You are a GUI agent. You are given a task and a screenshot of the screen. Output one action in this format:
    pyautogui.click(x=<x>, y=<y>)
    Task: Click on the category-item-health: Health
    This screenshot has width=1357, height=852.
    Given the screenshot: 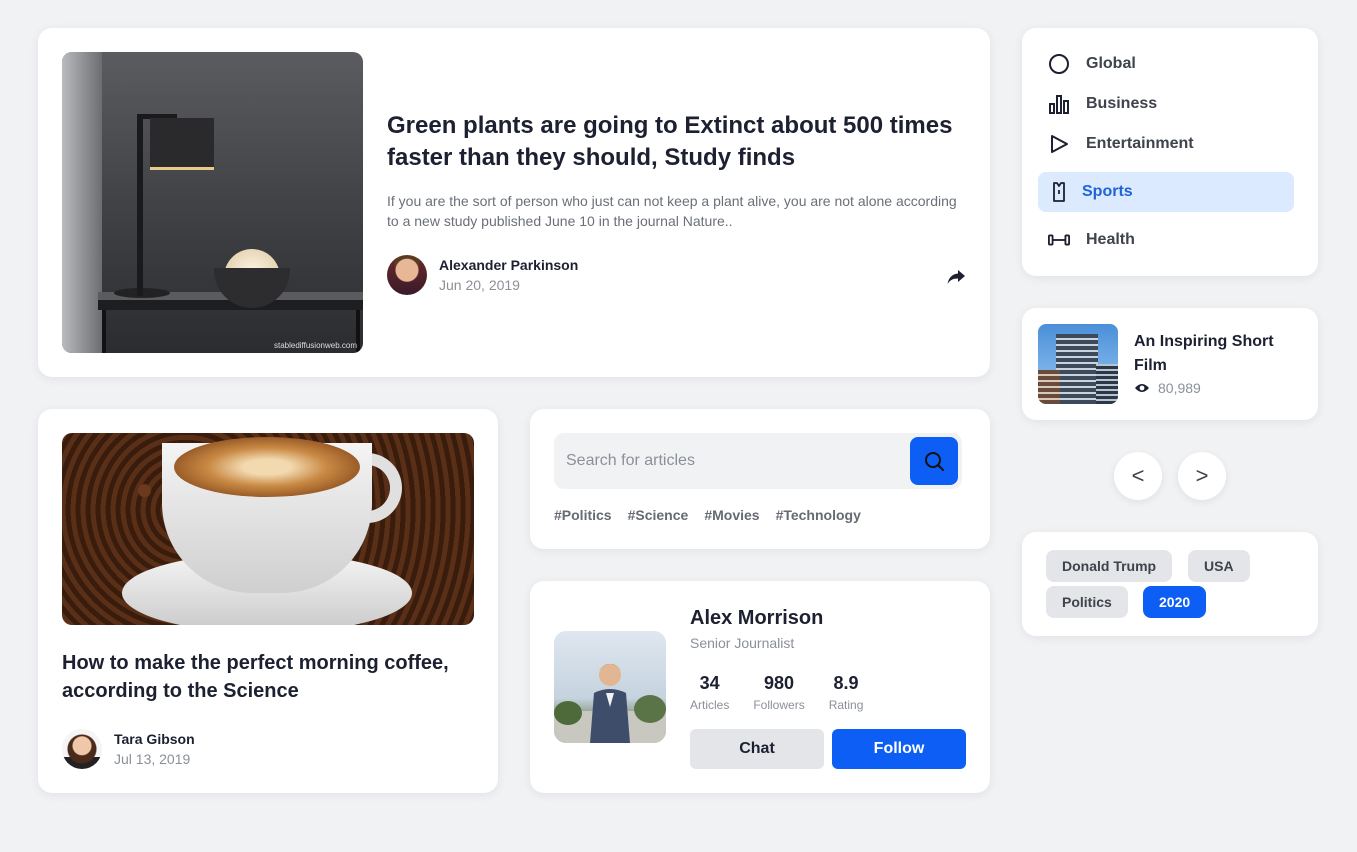 What is the action you would take?
    pyautogui.click(x=1166, y=240)
    